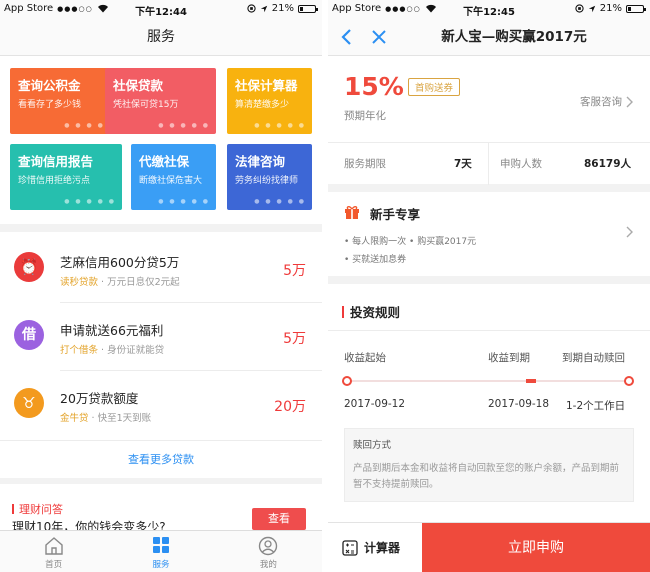 Image resolution: width=650 pixels, height=572 pixels. I want to click on newbie-offer: 新手专享 • 每人限购一次 • 购买赢2017元 • 买就送加息券, so click(489, 234).